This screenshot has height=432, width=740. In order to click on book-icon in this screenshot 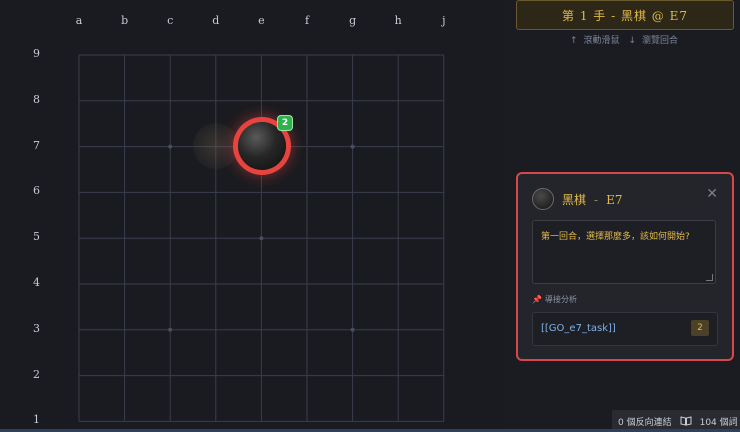, I will do `click(686, 421)`.